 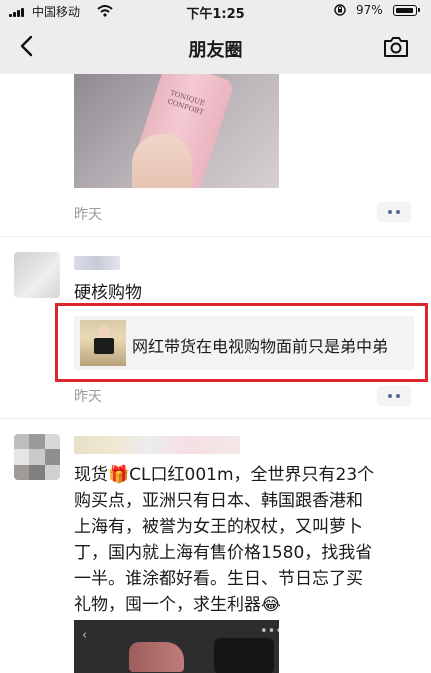 I want to click on post-text-line: 现货🎁CL口红001m，全世界只有23个, so click(x=224, y=475).